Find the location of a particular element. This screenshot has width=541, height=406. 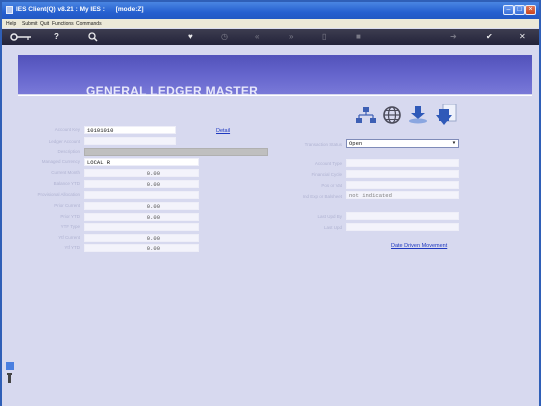

managed-currency-field: LOCAL R is located at coordinates (141, 162).